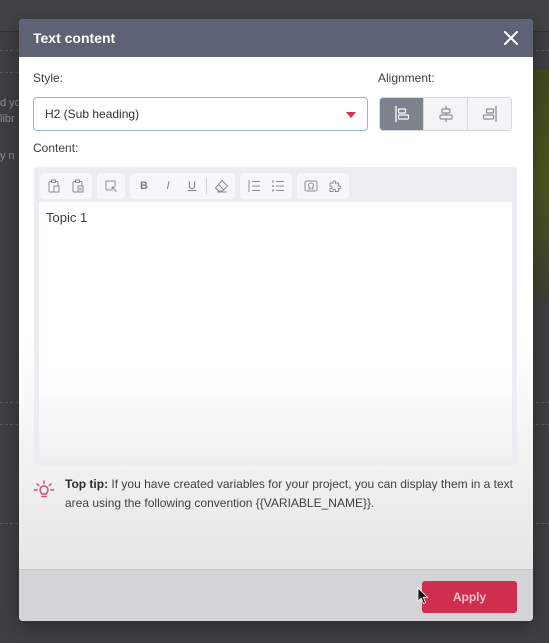  I want to click on align-right-icon, so click(489, 114).